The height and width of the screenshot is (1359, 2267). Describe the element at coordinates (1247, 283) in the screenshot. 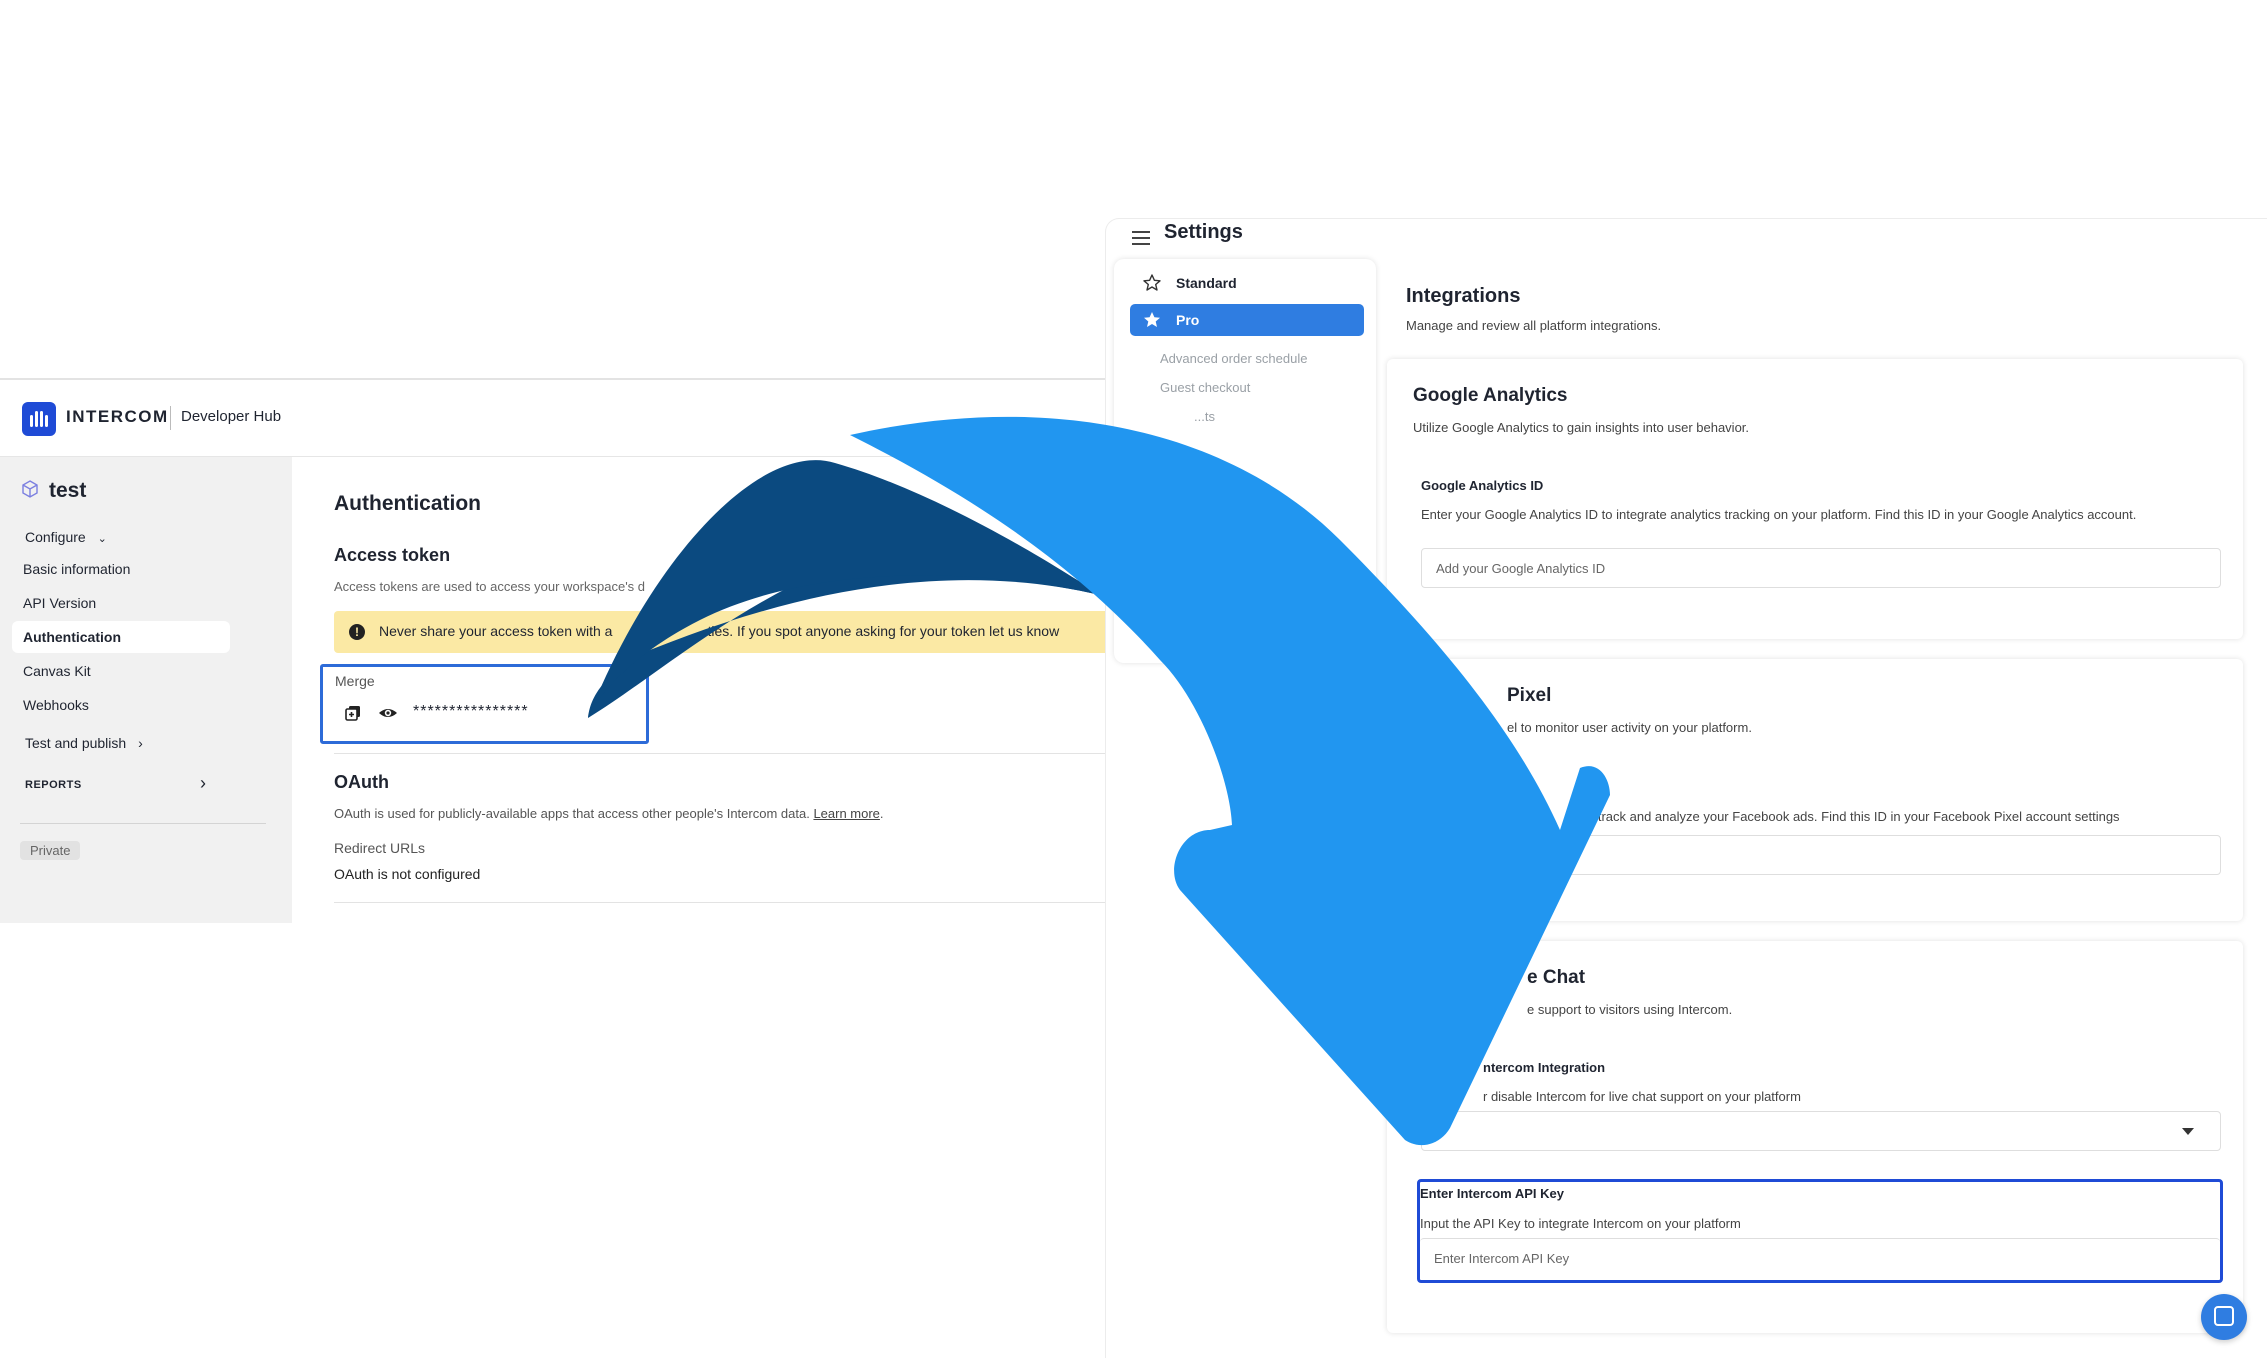

I see `sidebar-item-standard: Standard` at that location.